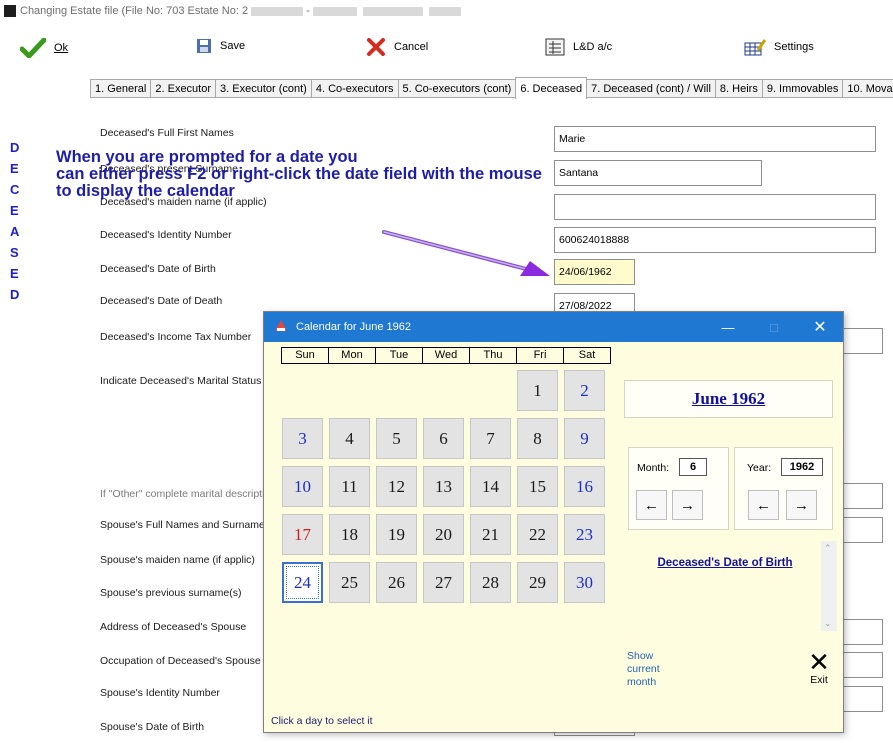  What do you see at coordinates (490, 486) in the screenshot?
I see `calendar-day: 14` at bounding box center [490, 486].